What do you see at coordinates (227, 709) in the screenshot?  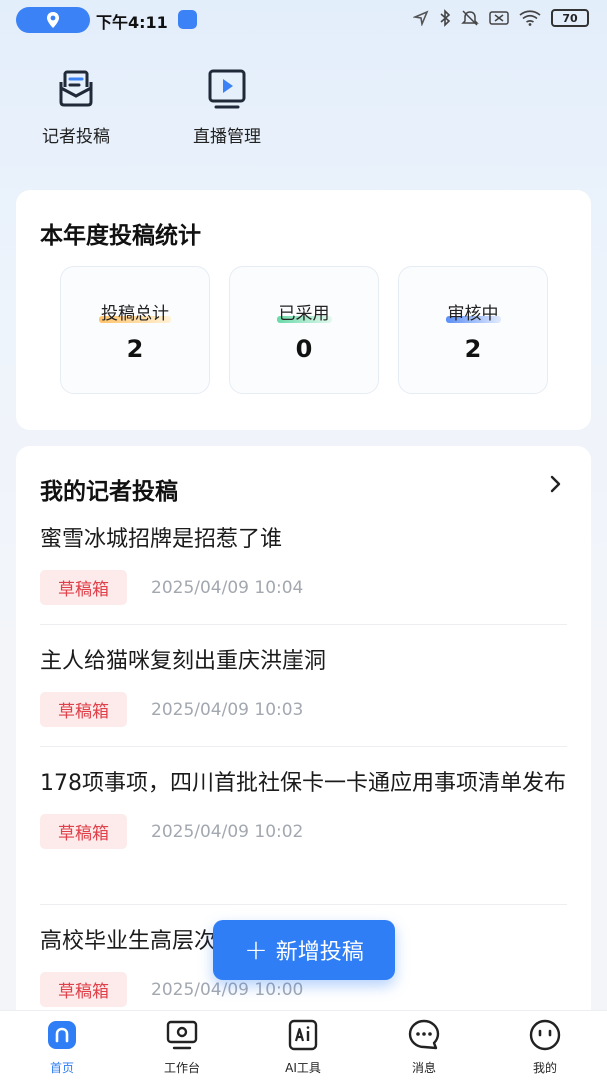 I see `item-time: 2025/04/09 10:03` at bounding box center [227, 709].